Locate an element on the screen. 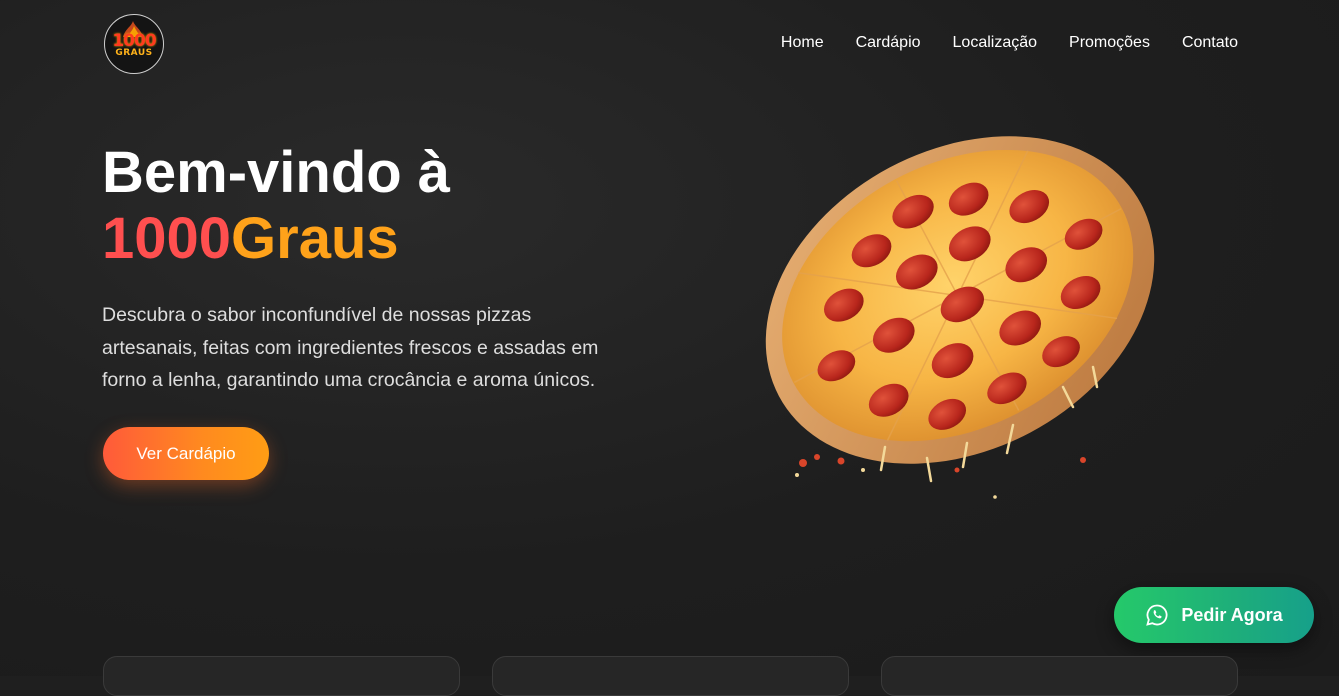 This screenshot has width=1339, height=696. hero-title: Bem-vindo à 1000Graus is located at coordinates (276, 206).